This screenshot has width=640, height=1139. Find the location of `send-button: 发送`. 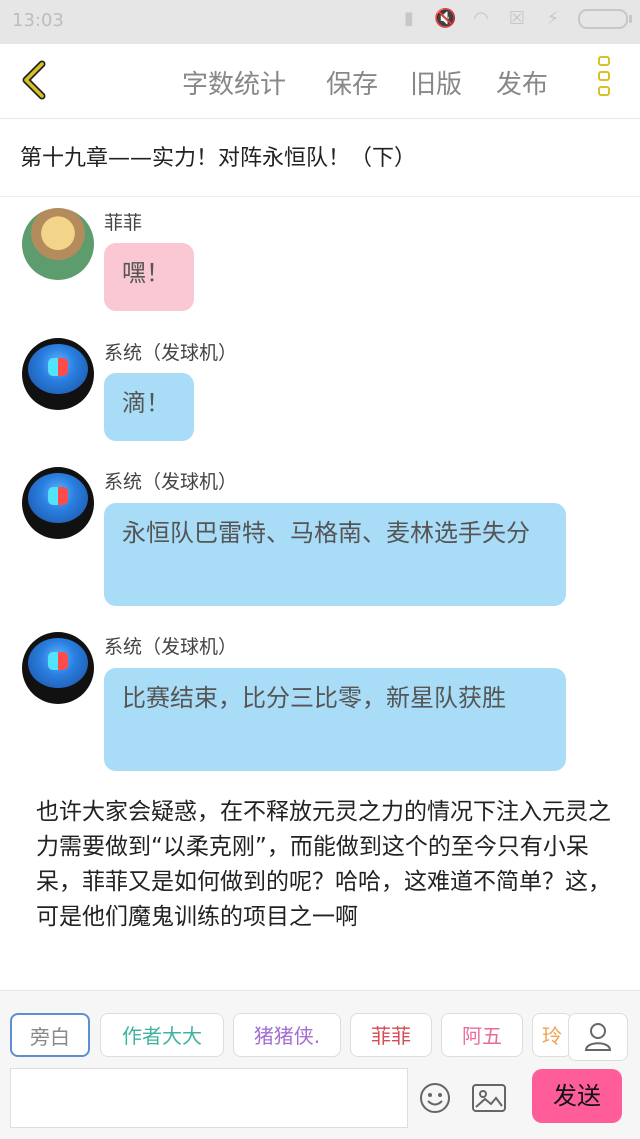

send-button: 发送 is located at coordinates (577, 1096).